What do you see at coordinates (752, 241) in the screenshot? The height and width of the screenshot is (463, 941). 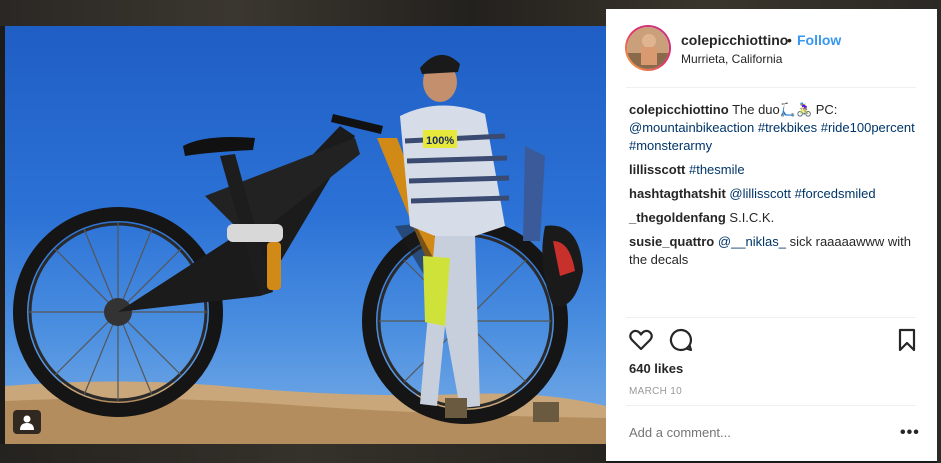 I see `comment-mention: @__niklas_` at bounding box center [752, 241].